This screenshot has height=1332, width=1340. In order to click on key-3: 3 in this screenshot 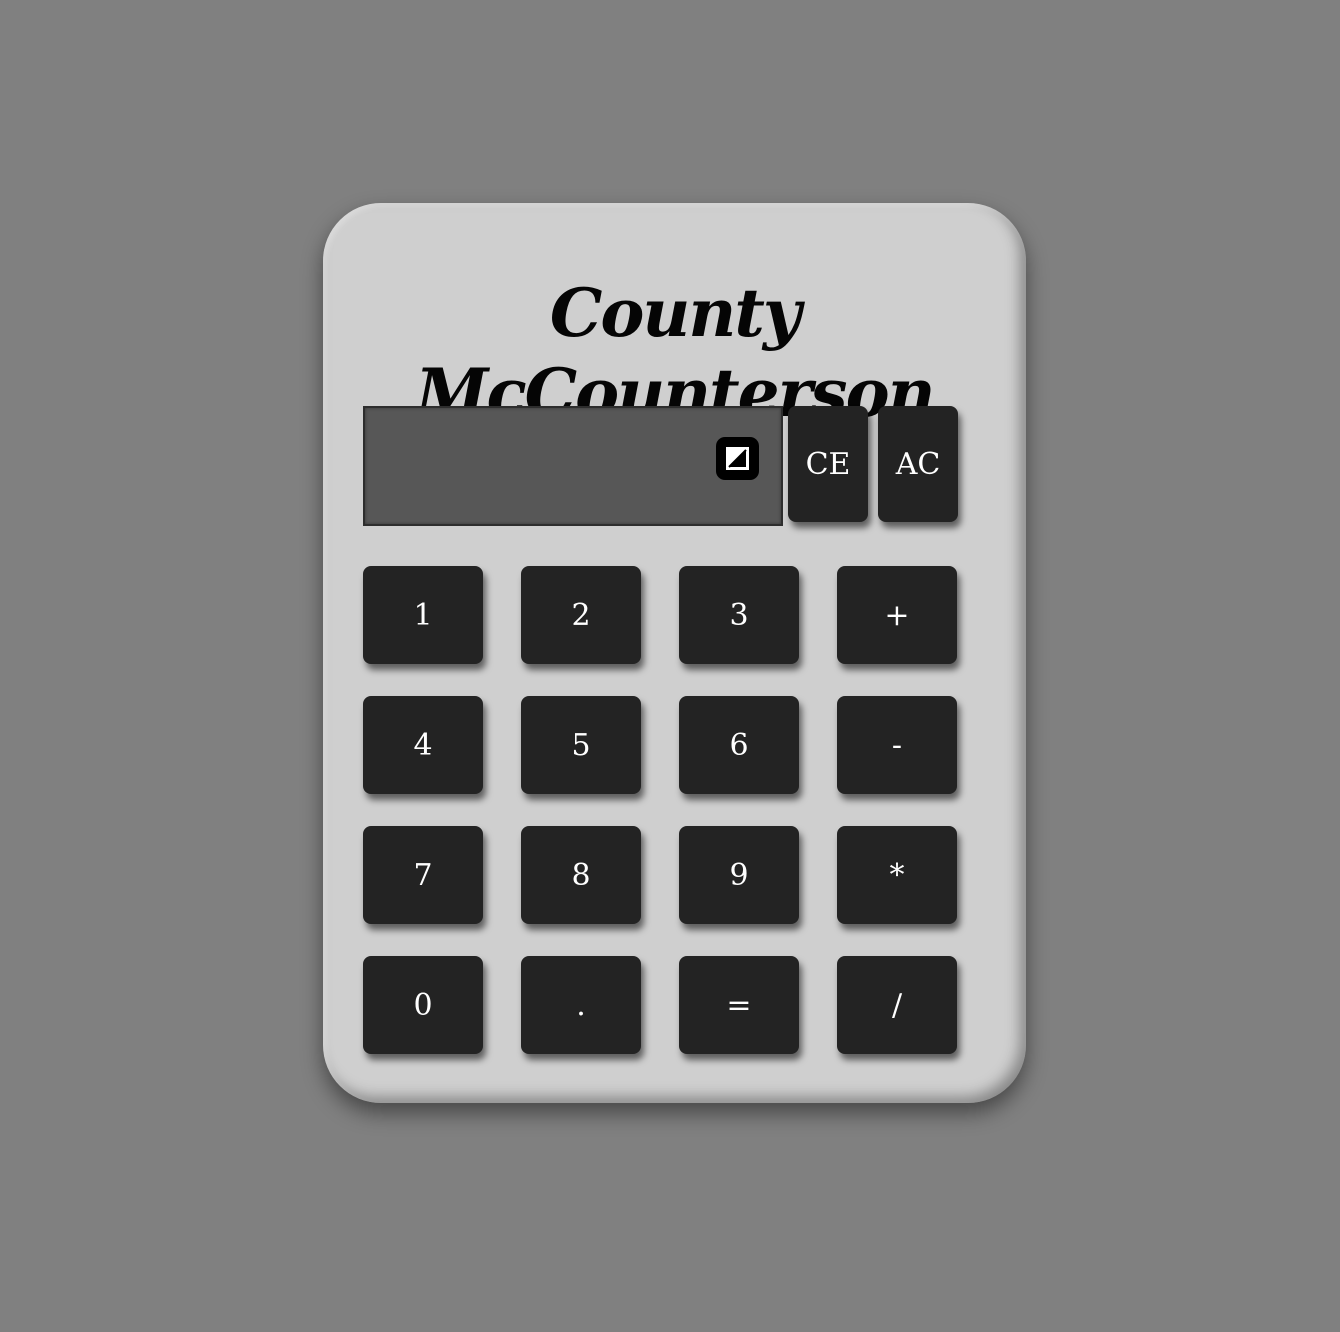, I will do `click(739, 615)`.